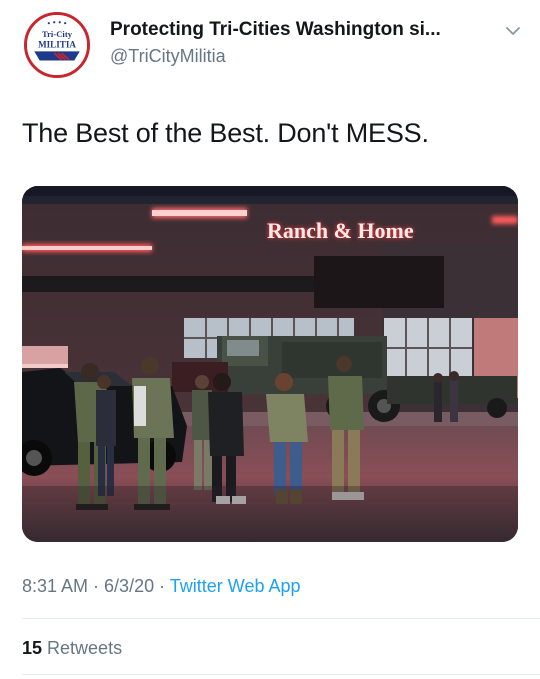 The height and width of the screenshot is (679, 540). Describe the element at coordinates (82, 648) in the screenshot. I see `retweet-label: Retweets` at that location.